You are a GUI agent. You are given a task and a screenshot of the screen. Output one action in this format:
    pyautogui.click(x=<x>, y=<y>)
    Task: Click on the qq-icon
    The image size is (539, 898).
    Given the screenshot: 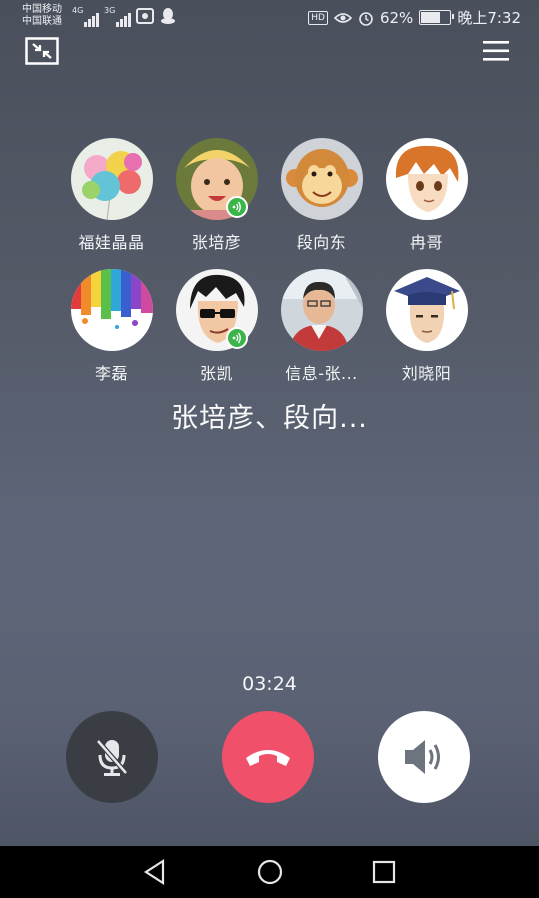 What is the action you would take?
    pyautogui.click(x=168, y=16)
    